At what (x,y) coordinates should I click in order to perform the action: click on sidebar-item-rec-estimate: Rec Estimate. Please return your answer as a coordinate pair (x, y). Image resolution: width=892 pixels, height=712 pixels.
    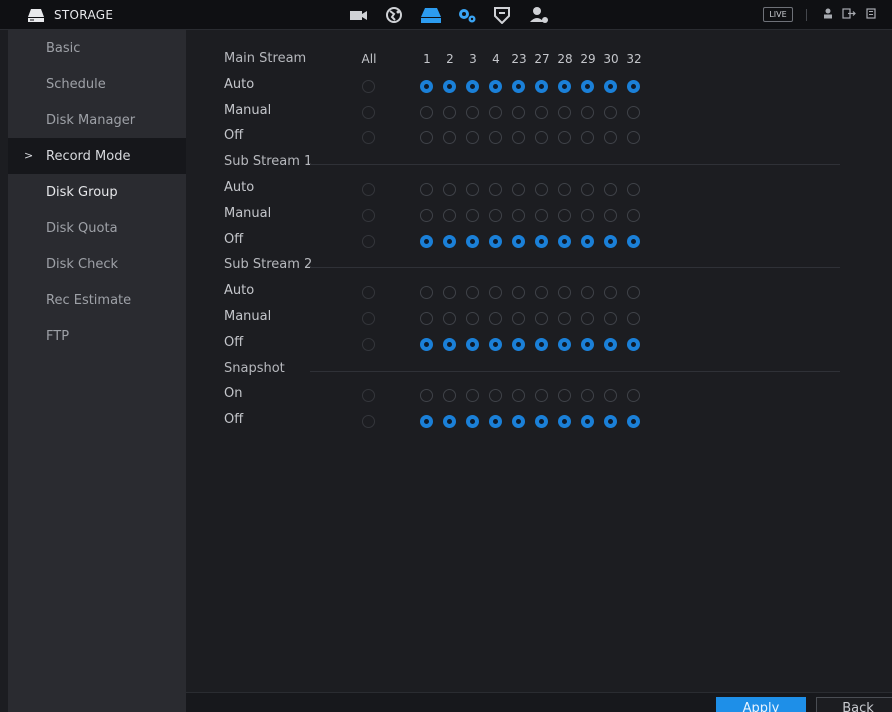
    Looking at the image, I should click on (97, 300).